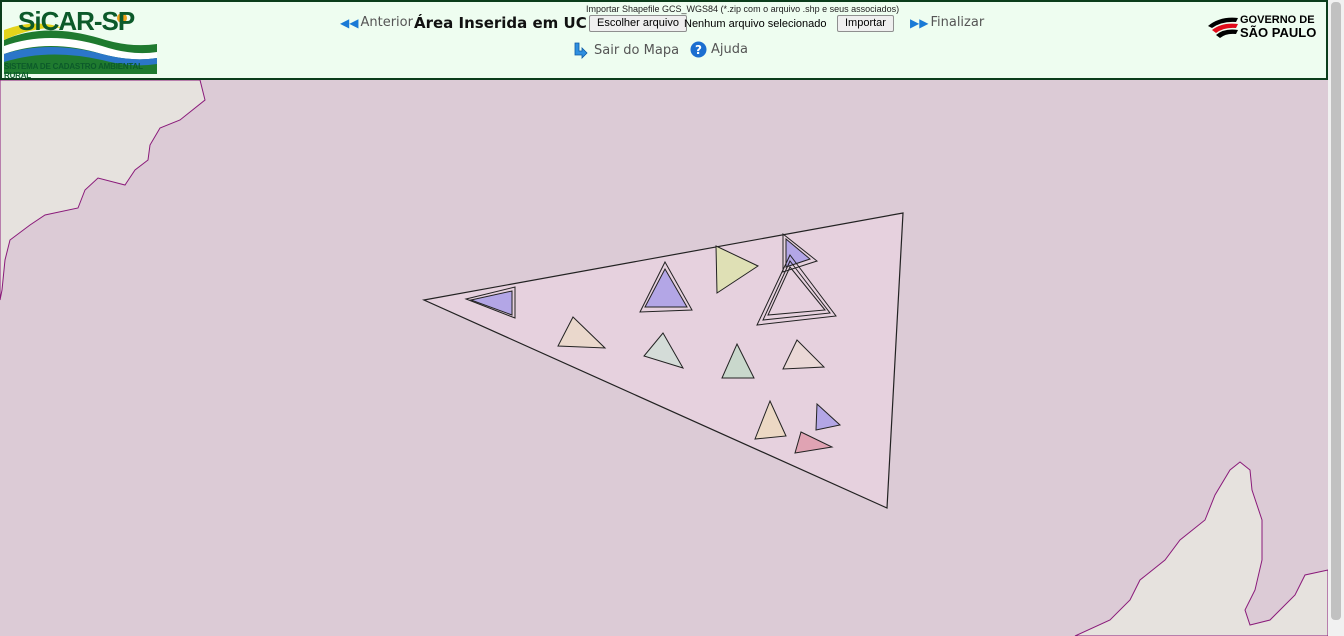 The image size is (1344, 636). I want to click on choose-file-button: Escolher arquivo, so click(638, 23).